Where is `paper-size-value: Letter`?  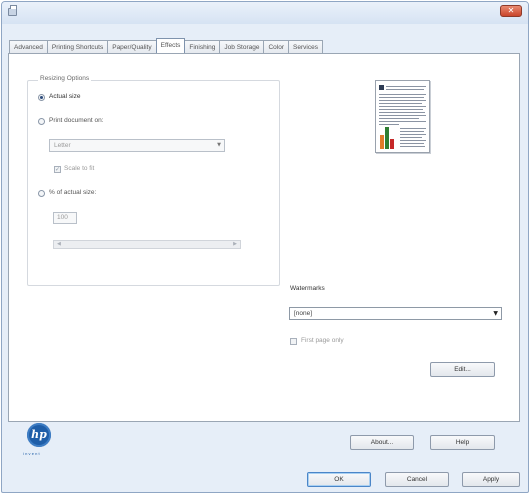
paper-size-value: Letter is located at coordinates (62, 145).